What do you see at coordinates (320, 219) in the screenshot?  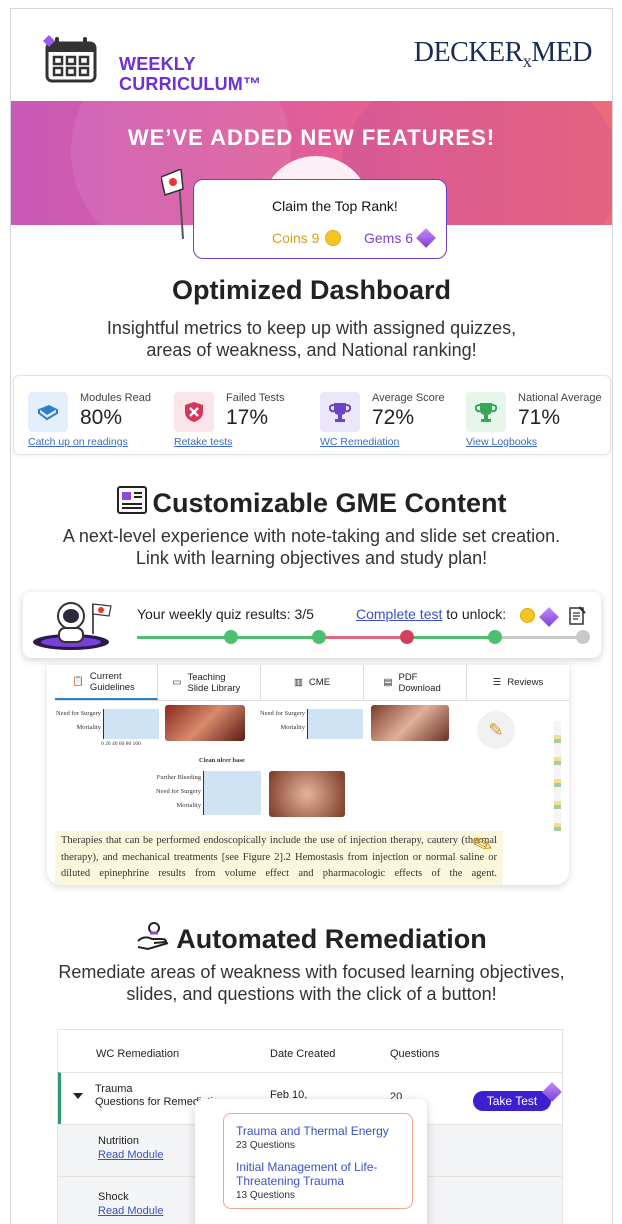 I see `rank-card: Claim the Top Rank! Coins 9 Gems 6` at bounding box center [320, 219].